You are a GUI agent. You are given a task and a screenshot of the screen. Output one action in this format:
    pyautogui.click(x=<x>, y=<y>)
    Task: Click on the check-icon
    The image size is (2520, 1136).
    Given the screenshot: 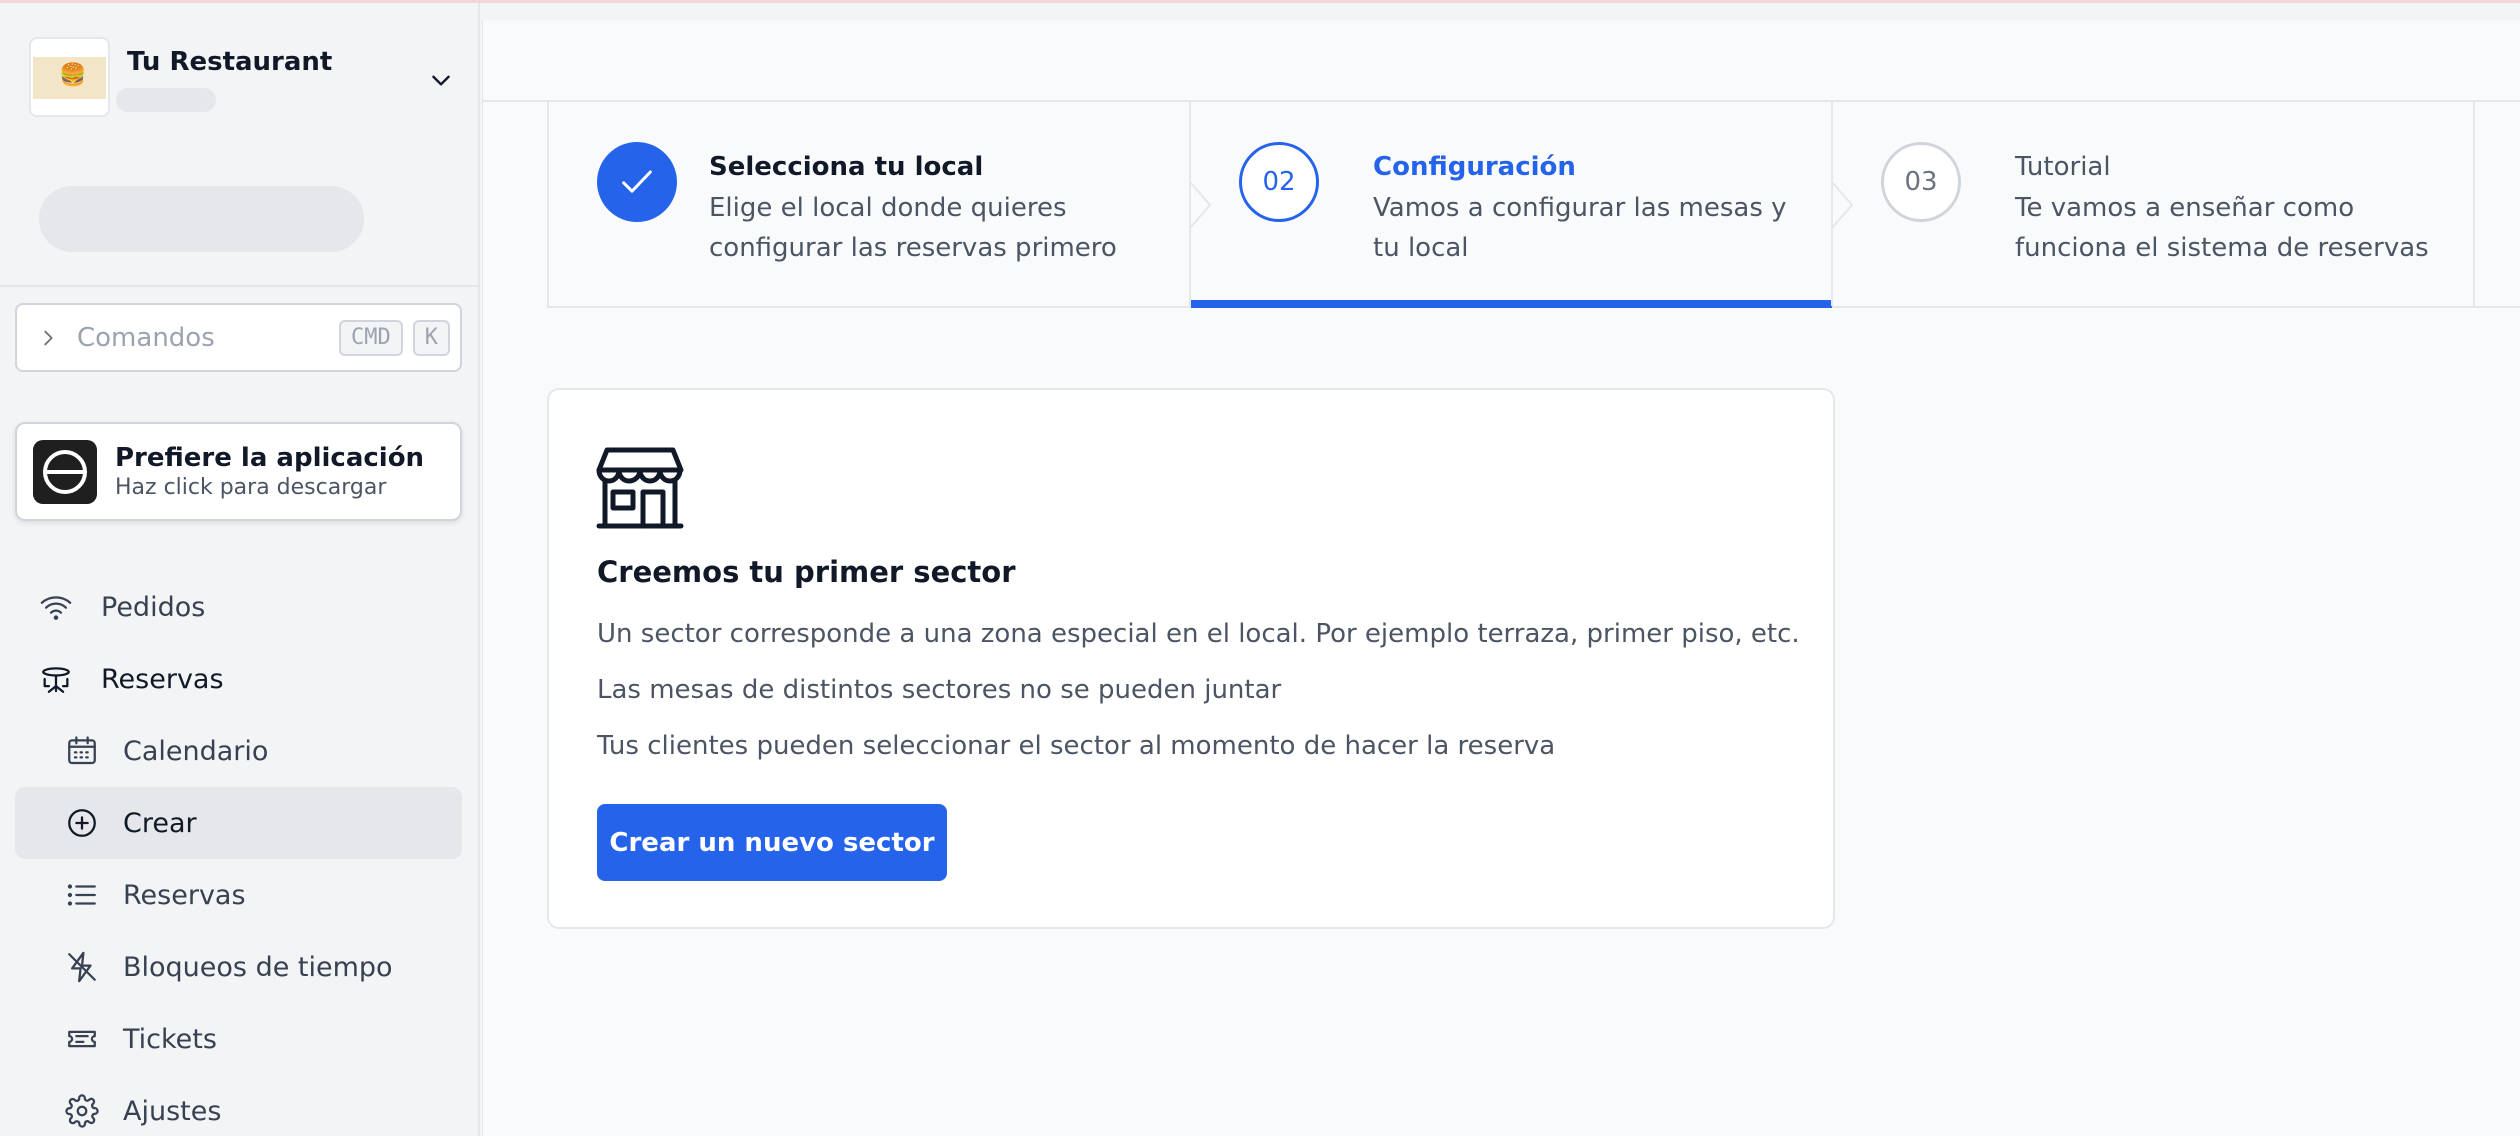 What is the action you would take?
    pyautogui.click(x=637, y=181)
    